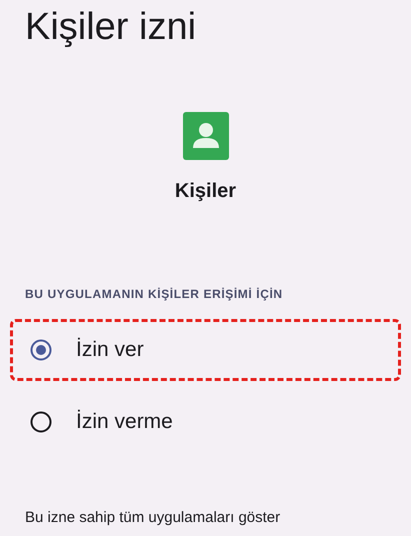 The width and height of the screenshot is (411, 536). What do you see at coordinates (124, 422) in the screenshot?
I see `option-label: İzin verme` at bounding box center [124, 422].